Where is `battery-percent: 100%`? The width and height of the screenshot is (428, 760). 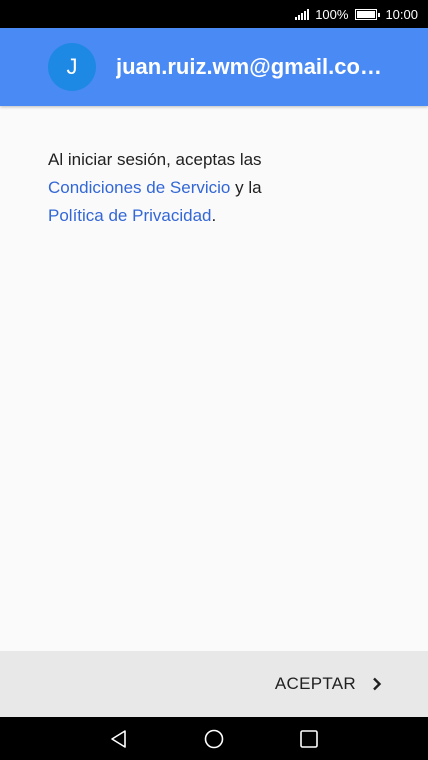
battery-percent: 100% is located at coordinates (332, 14).